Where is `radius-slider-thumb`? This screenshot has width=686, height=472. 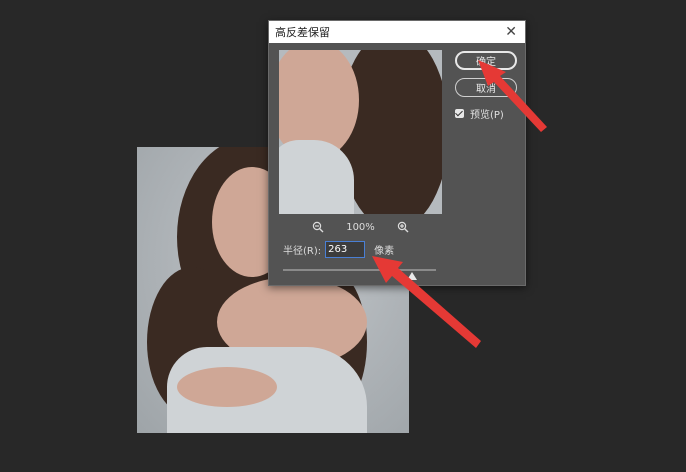
radius-slider-thumb is located at coordinates (412, 276).